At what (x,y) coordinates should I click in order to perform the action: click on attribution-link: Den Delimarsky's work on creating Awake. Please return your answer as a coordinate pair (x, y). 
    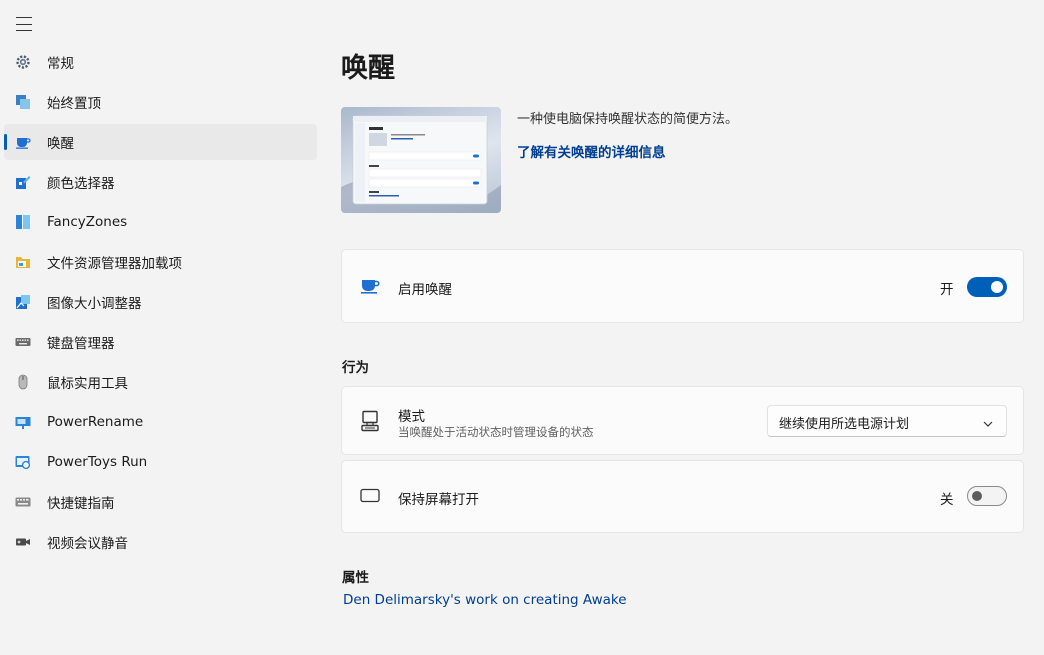
    Looking at the image, I should click on (485, 600).